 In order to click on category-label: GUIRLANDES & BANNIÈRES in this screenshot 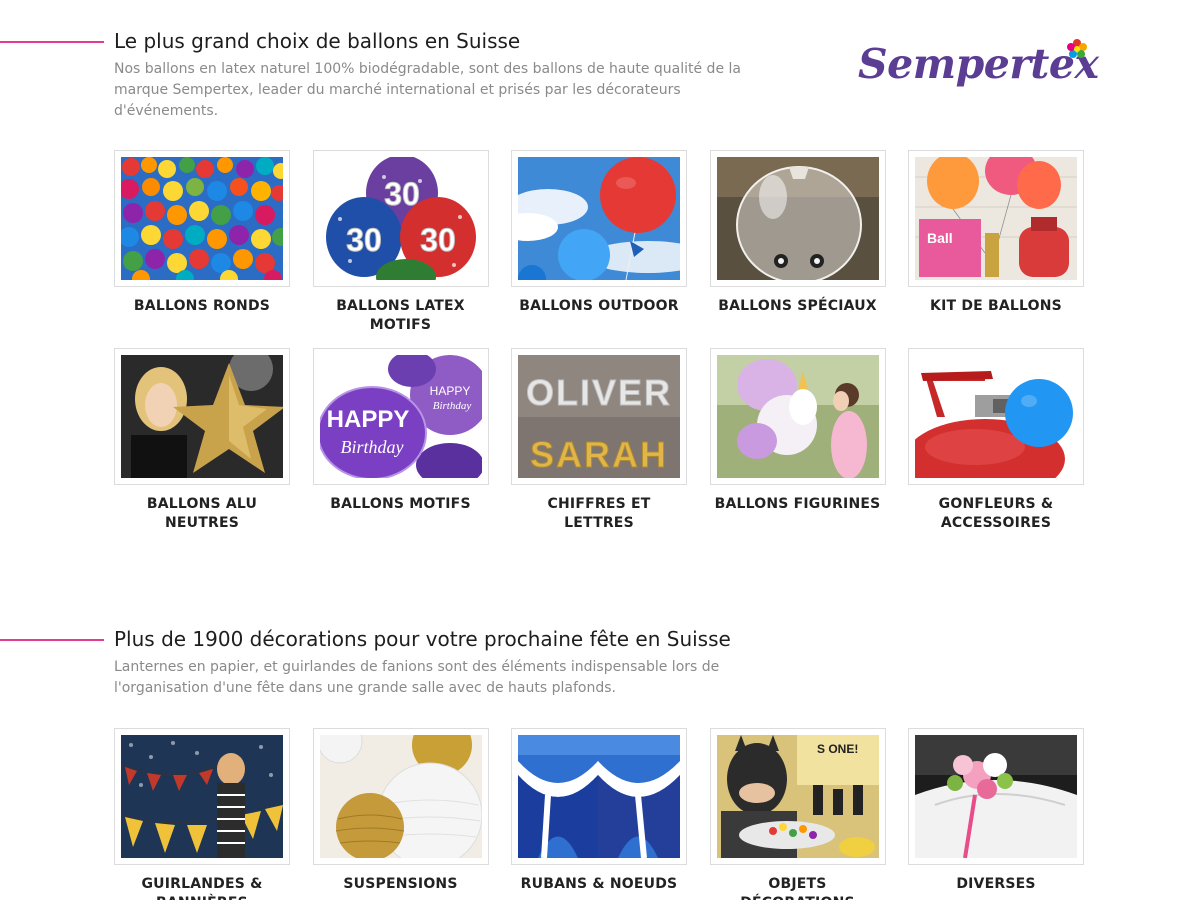, I will do `click(202, 888)`.